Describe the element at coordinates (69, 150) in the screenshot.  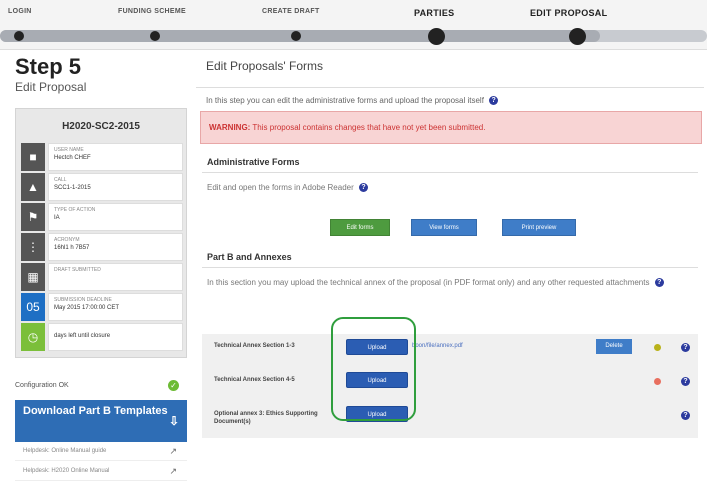
I see `info-label: USER NAME` at that location.